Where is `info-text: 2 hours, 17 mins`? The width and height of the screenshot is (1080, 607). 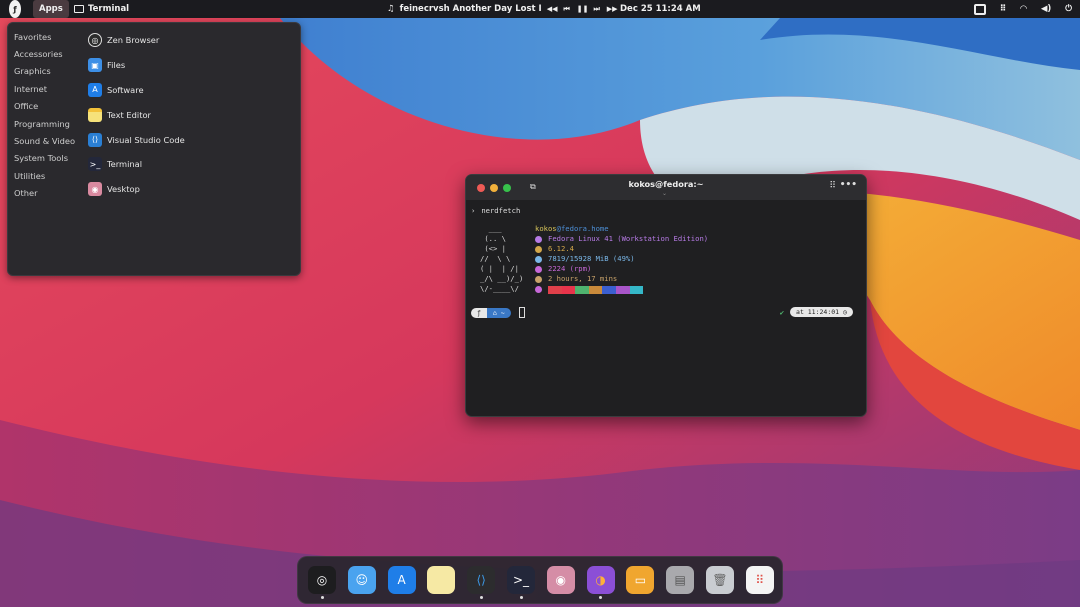
info-text: 2 hours, 17 mins is located at coordinates (583, 279).